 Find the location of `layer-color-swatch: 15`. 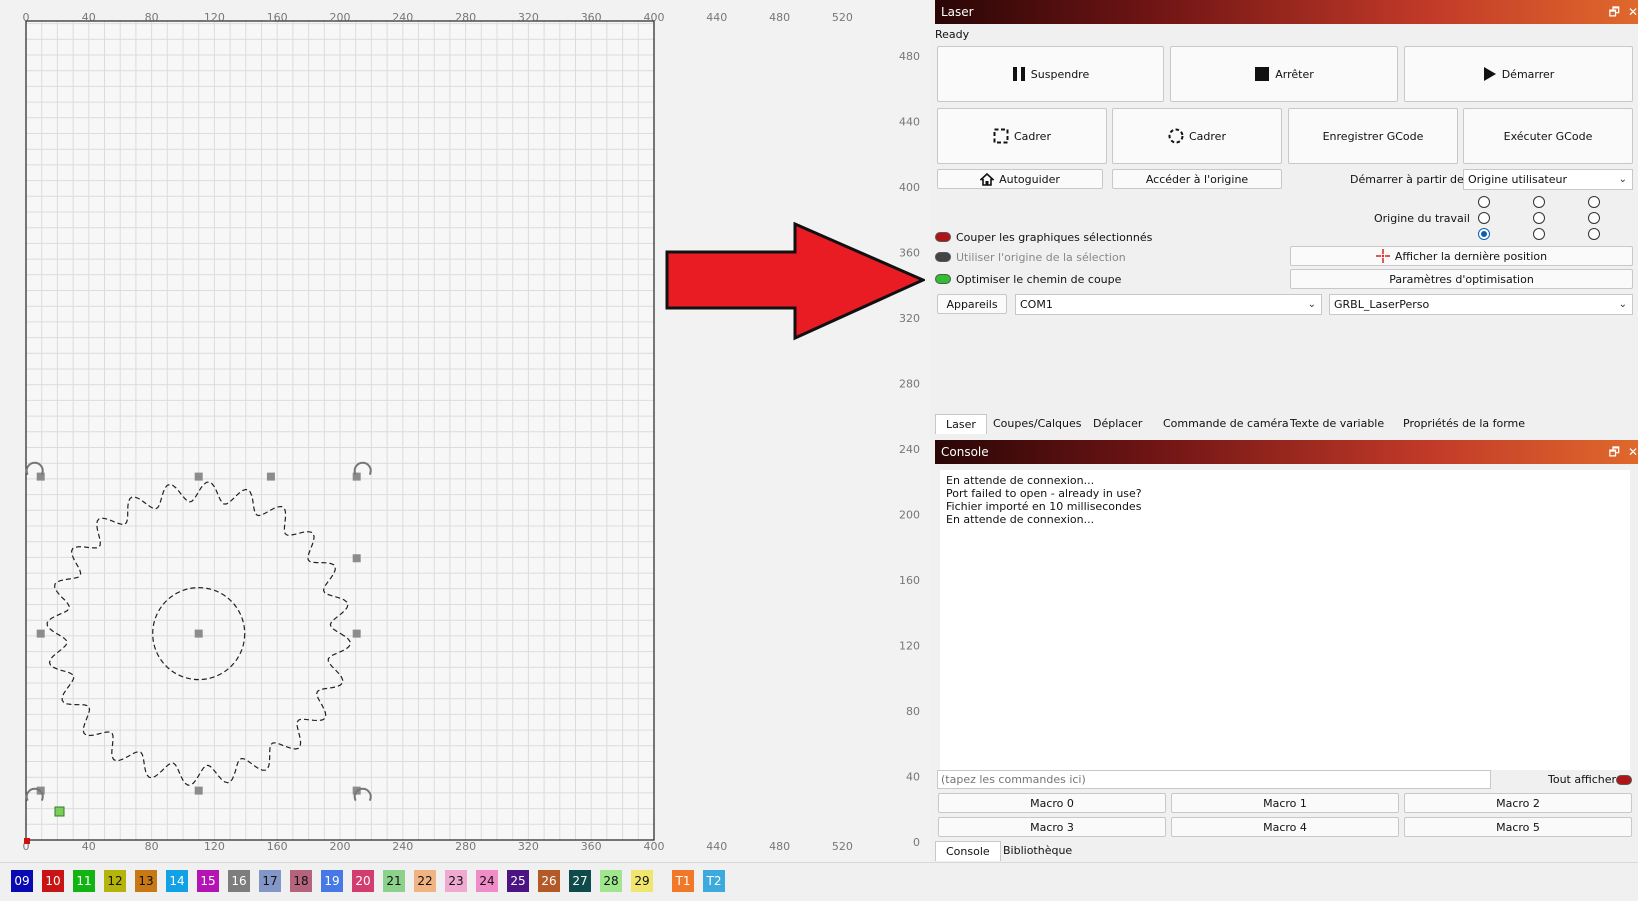

layer-color-swatch: 15 is located at coordinates (208, 881).